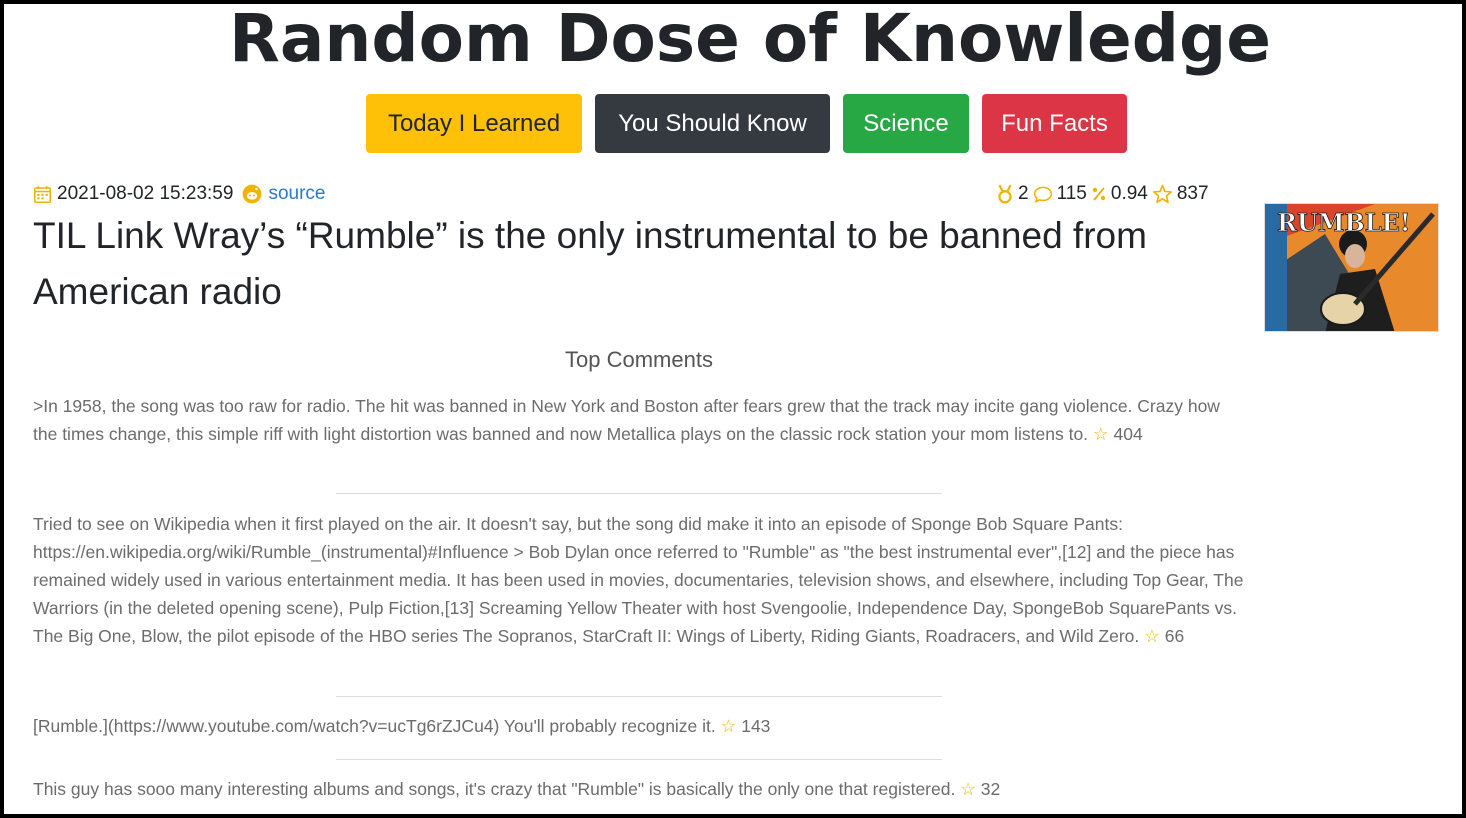 The height and width of the screenshot is (818, 1466). I want to click on upvote-ratio: 0.94, so click(1129, 193).